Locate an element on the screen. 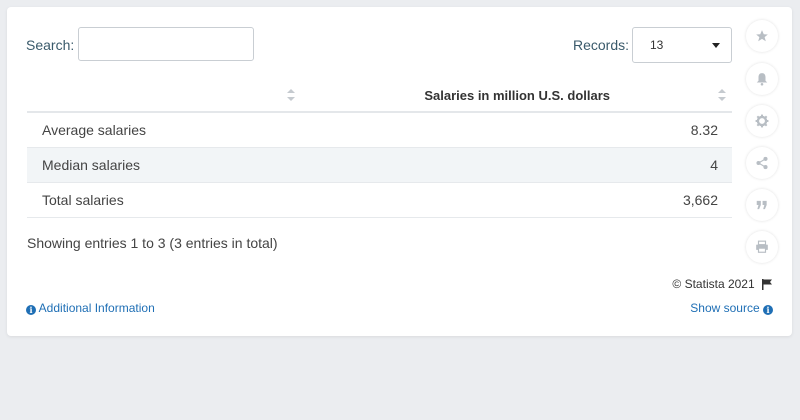 The height and width of the screenshot is (420, 800). additional-information-link: i Additional Information is located at coordinates (90, 308).